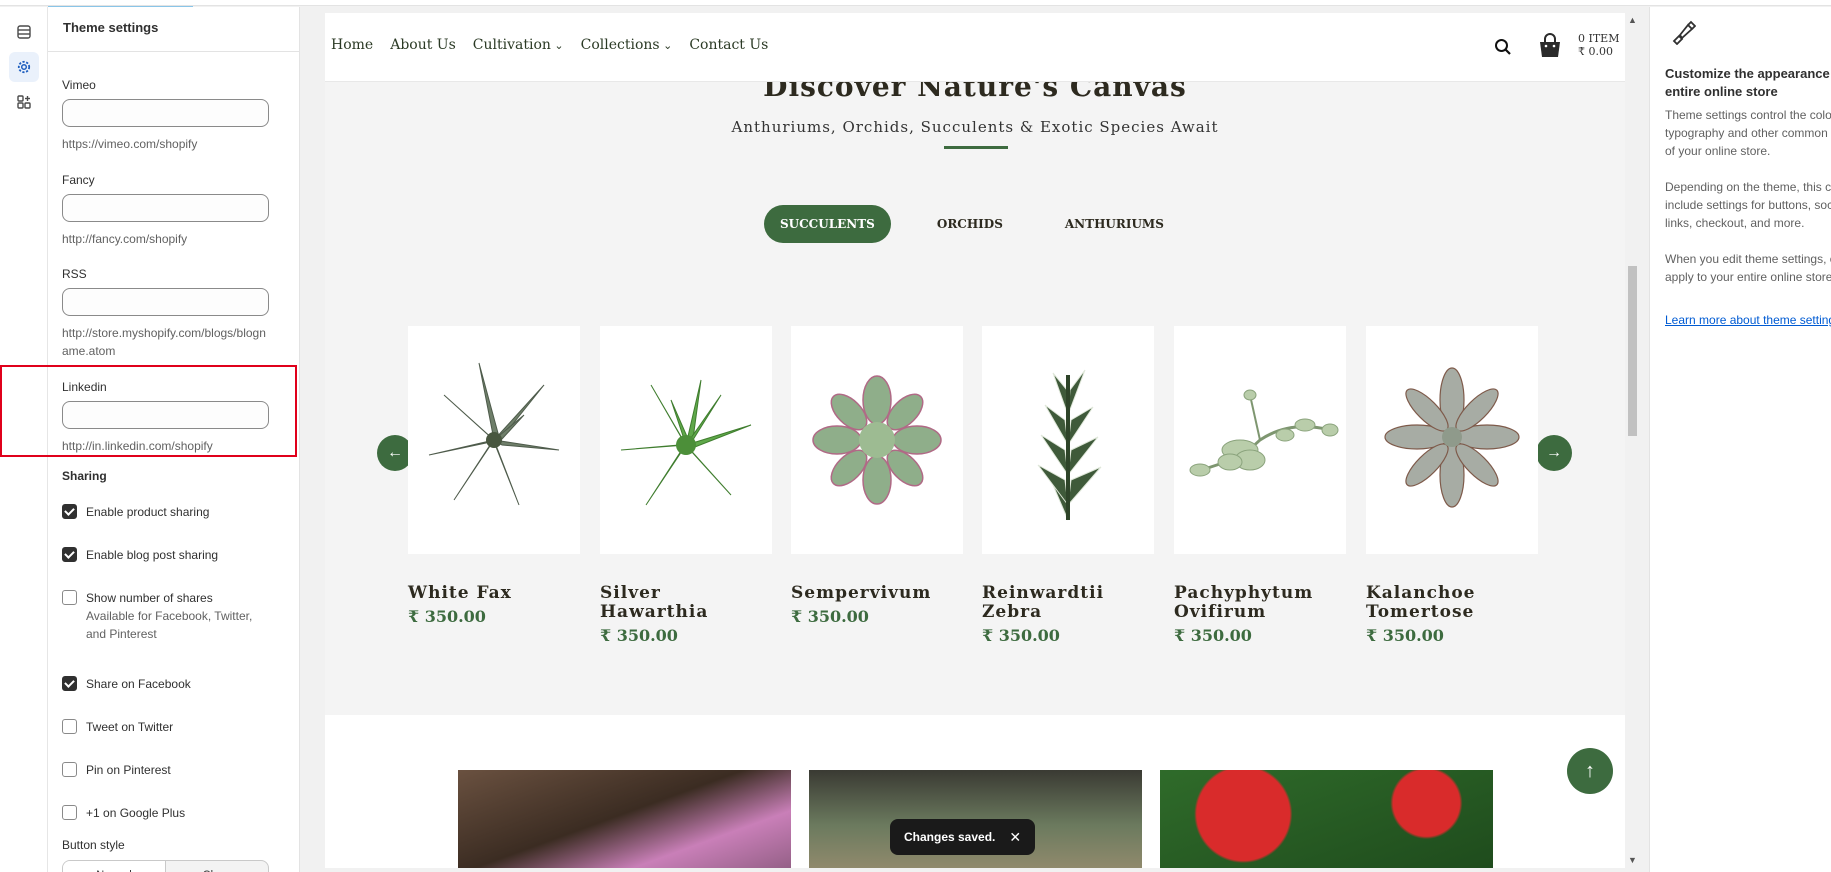 The width and height of the screenshot is (1831, 872). Describe the element at coordinates (148, 411) in the screenshot. I see `linkedin-highlight-box` at that location.